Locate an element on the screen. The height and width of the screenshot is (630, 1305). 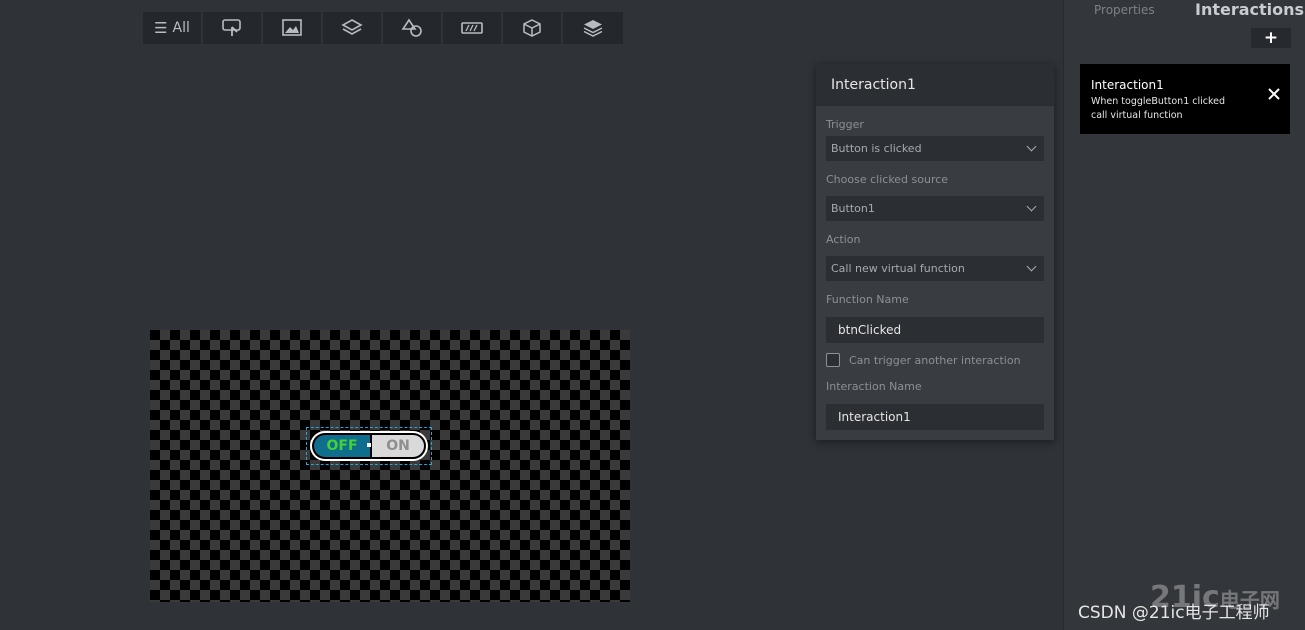
shapes-icon is located at coordinates (411, 27).